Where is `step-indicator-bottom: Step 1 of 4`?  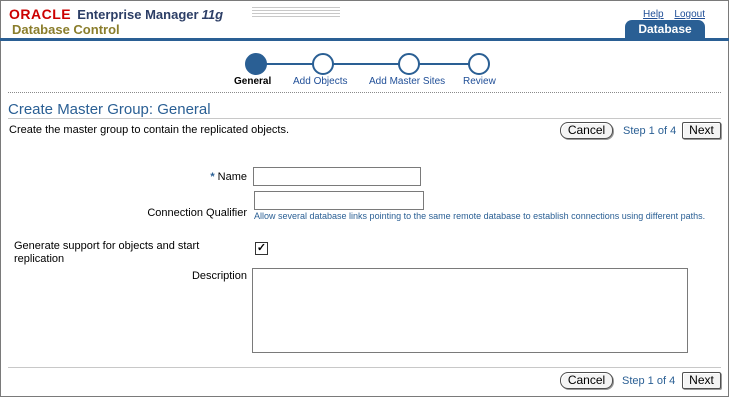 step-indicator-bottom: Step 1 of 4 is located at coordinates (649, 381).